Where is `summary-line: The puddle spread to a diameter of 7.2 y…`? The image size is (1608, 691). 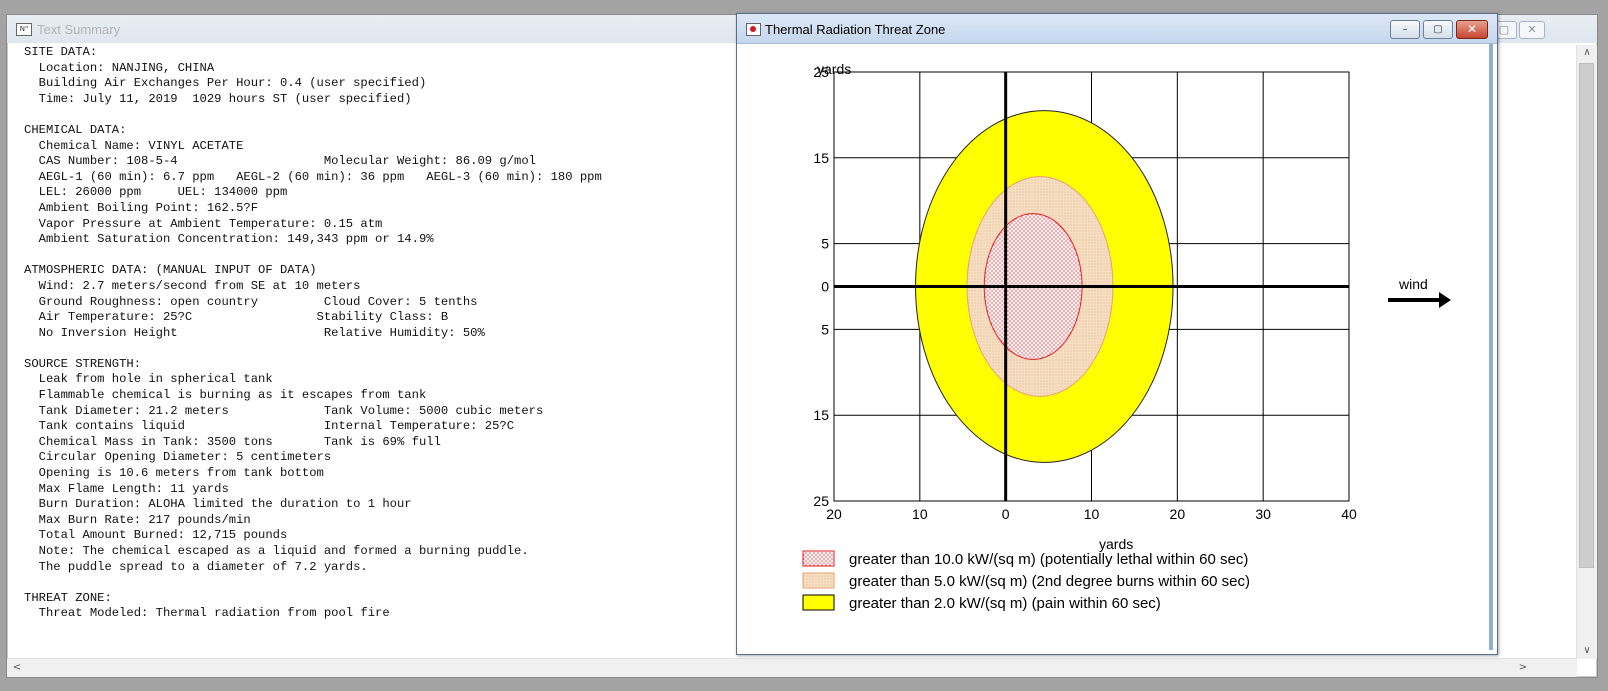 summary-line: The puddle spread to a diameter of 7.2 y… is located at coordinates (196, 566).